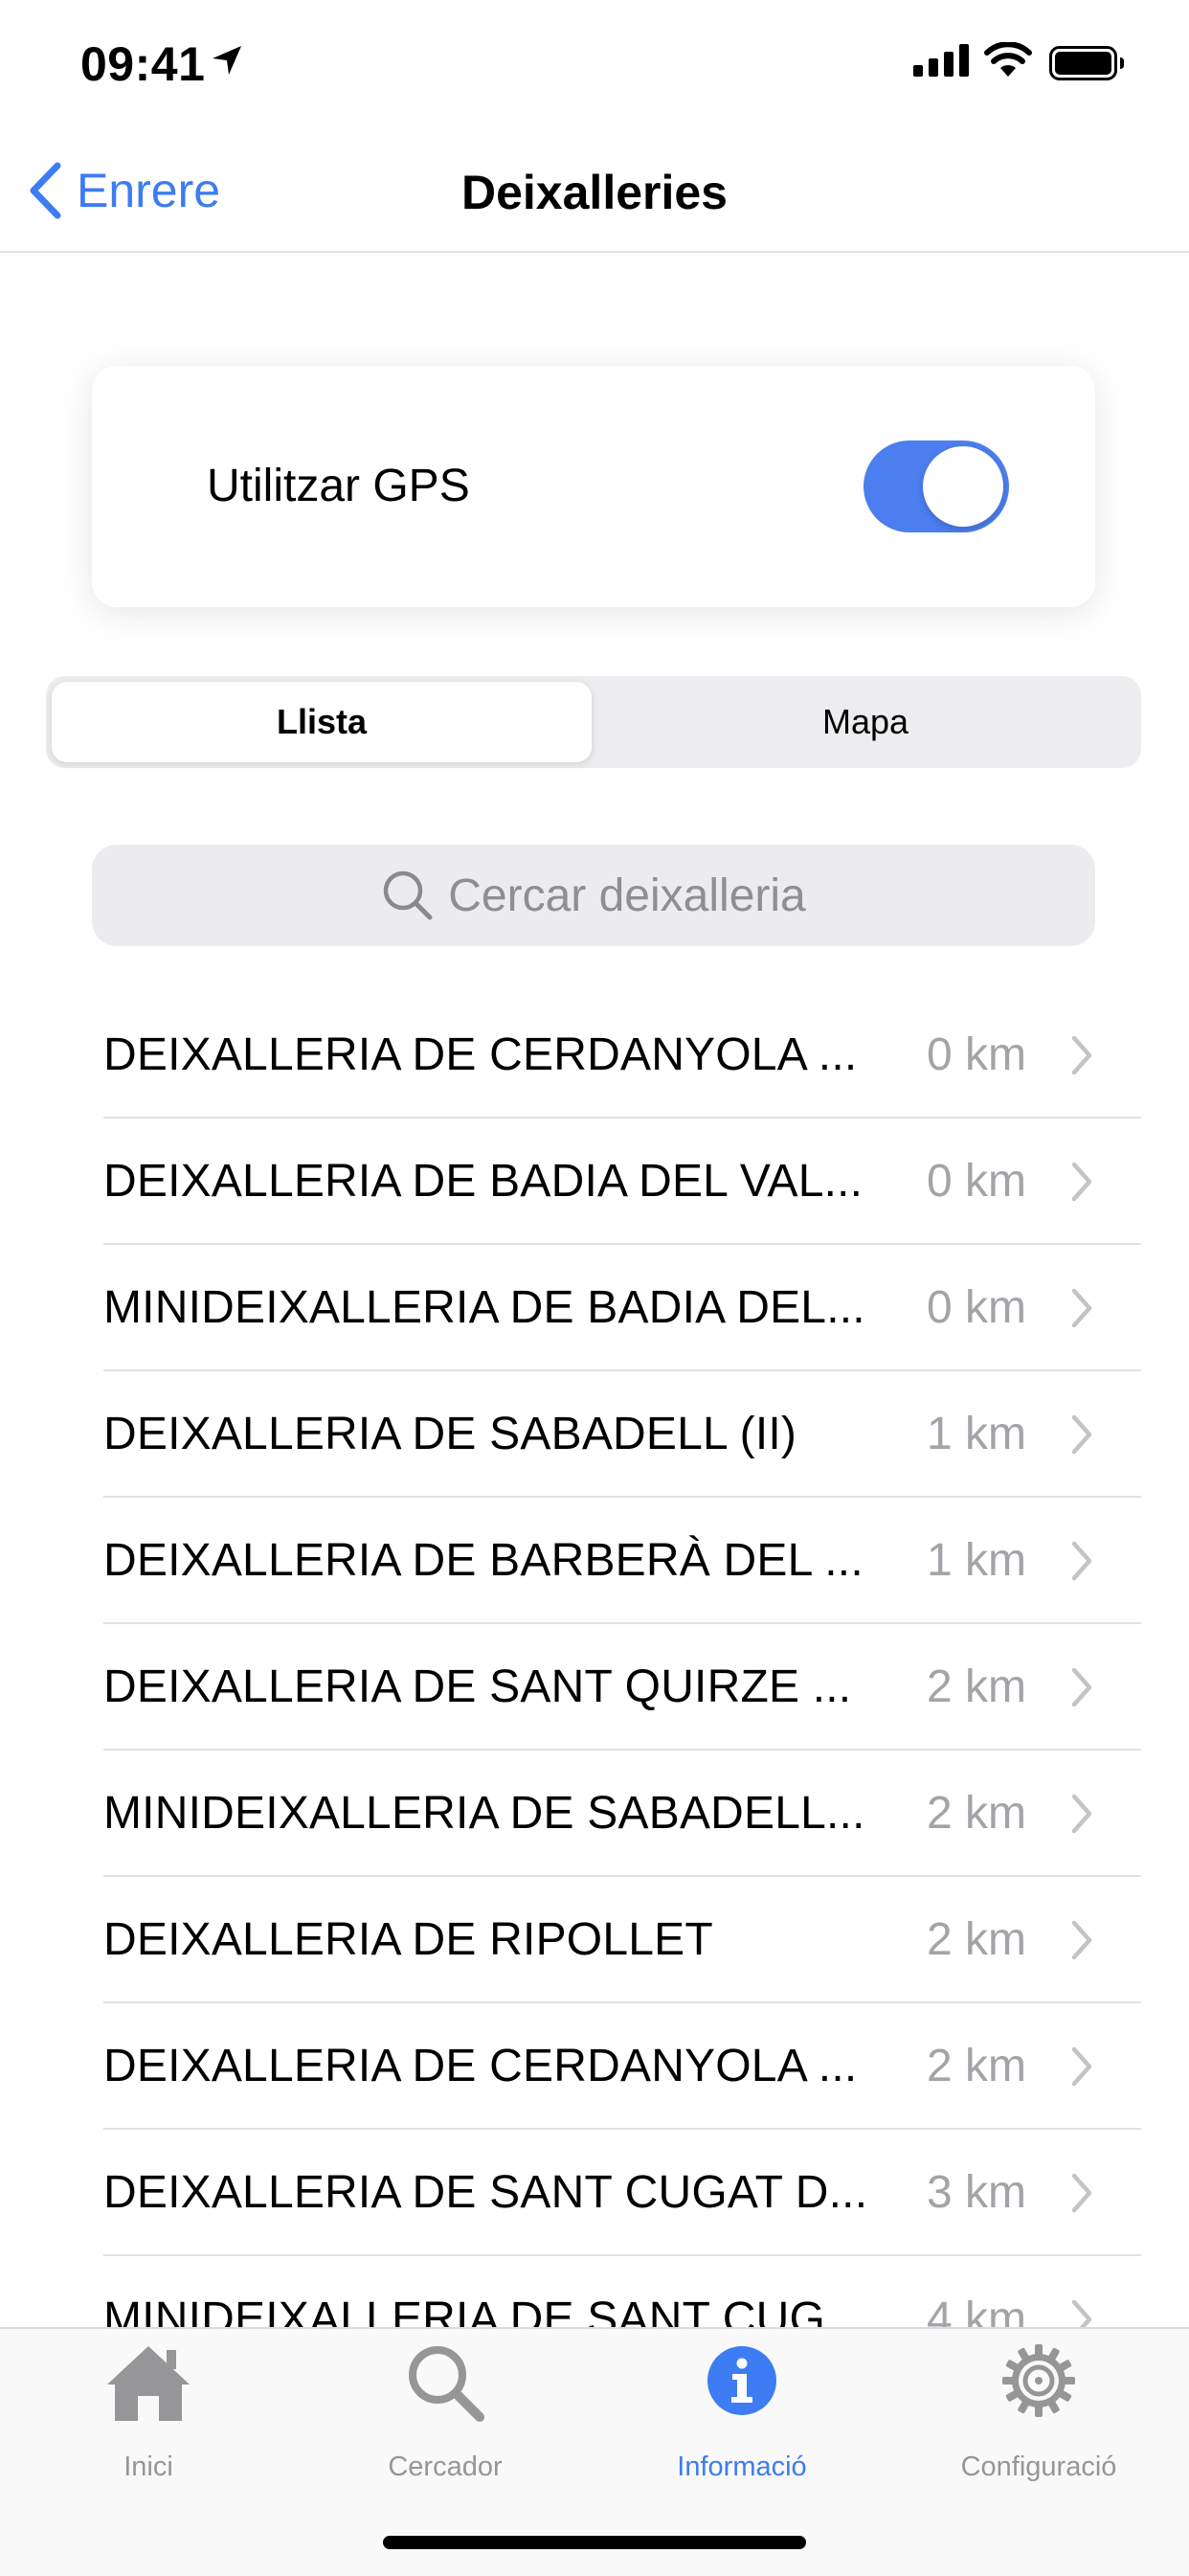 The image size is (1189, 2576). I want to click on wifi-icon, so click(1008, 59).